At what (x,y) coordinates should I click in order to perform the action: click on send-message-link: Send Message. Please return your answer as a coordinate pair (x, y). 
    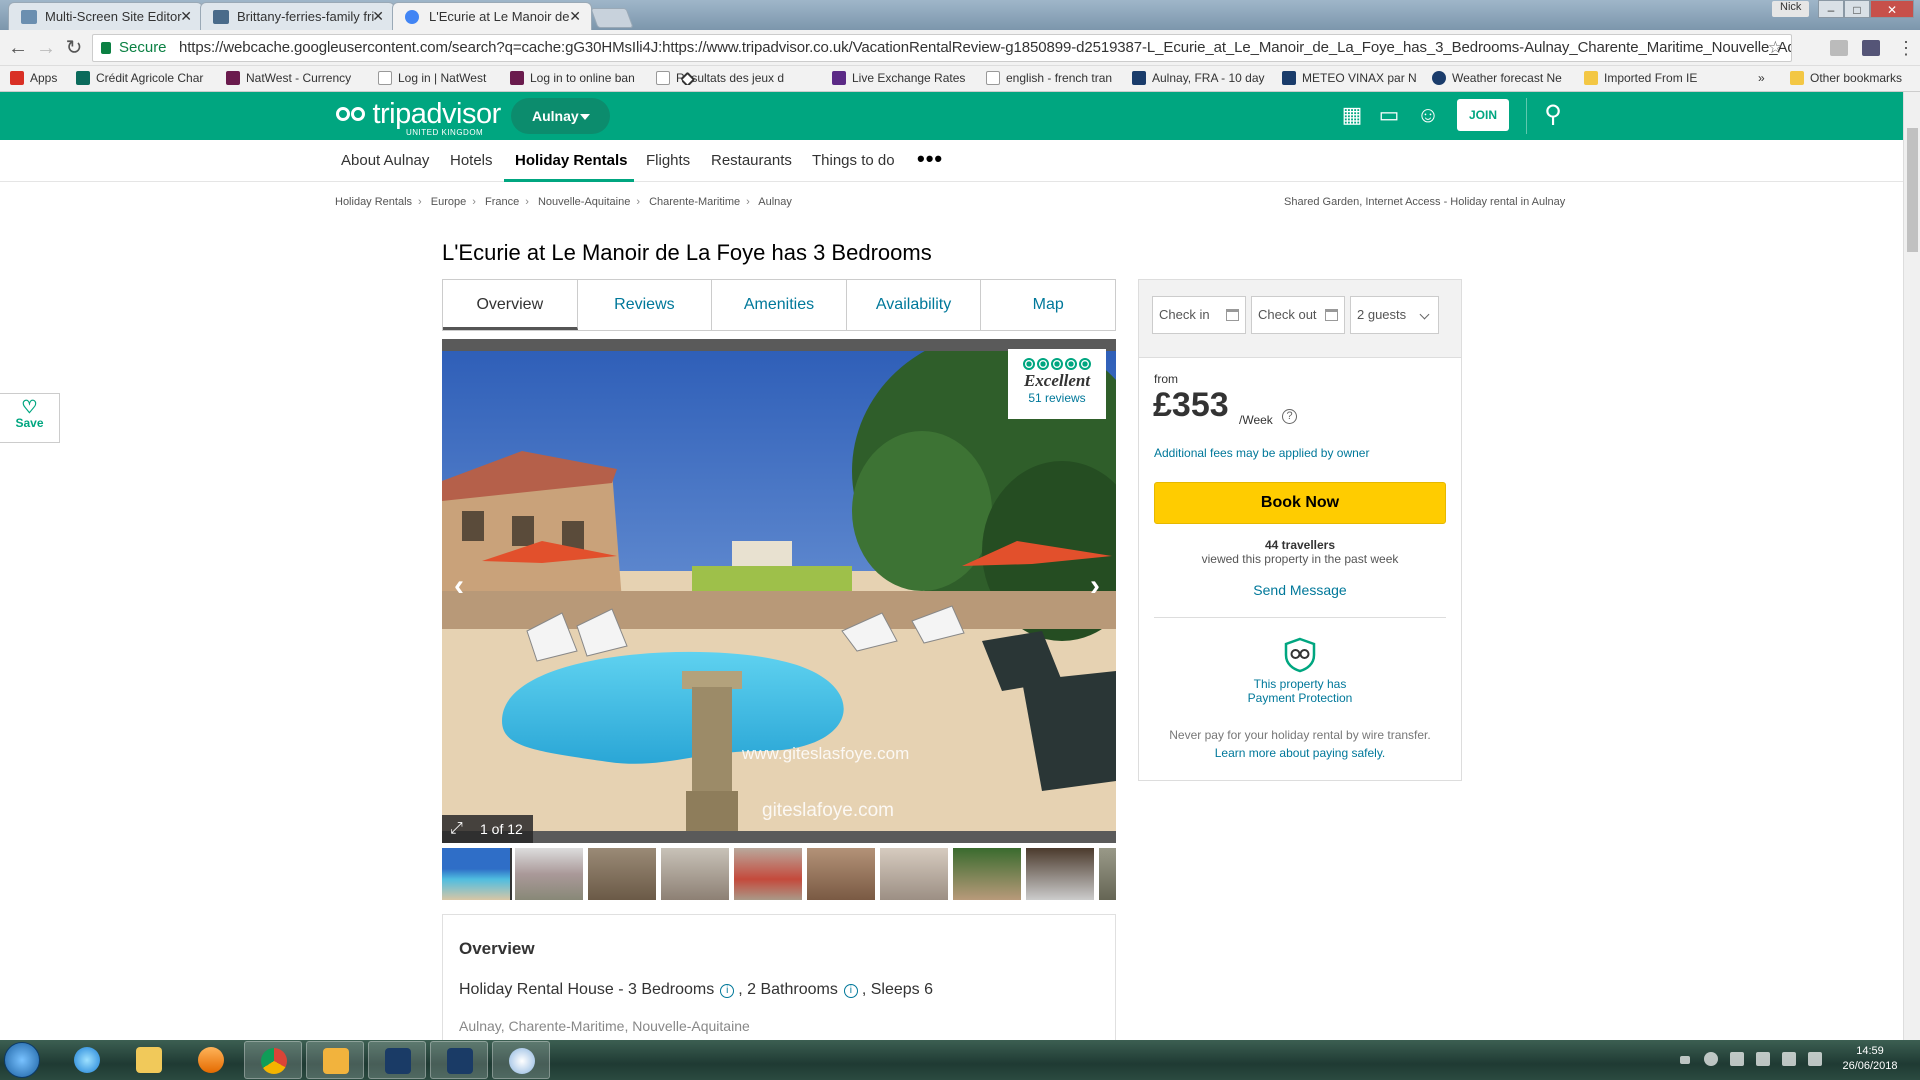
    Looking at the image, I should click on (1300, 590).